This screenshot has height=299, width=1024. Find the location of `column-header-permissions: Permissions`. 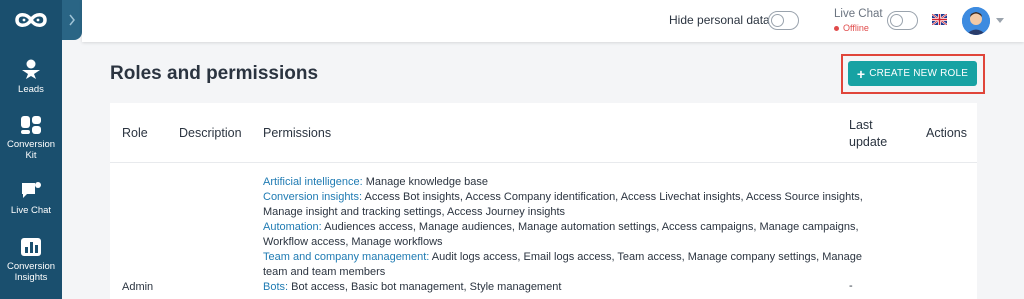

column-header-permissions: Permissions is located at coordinates (297, 133).